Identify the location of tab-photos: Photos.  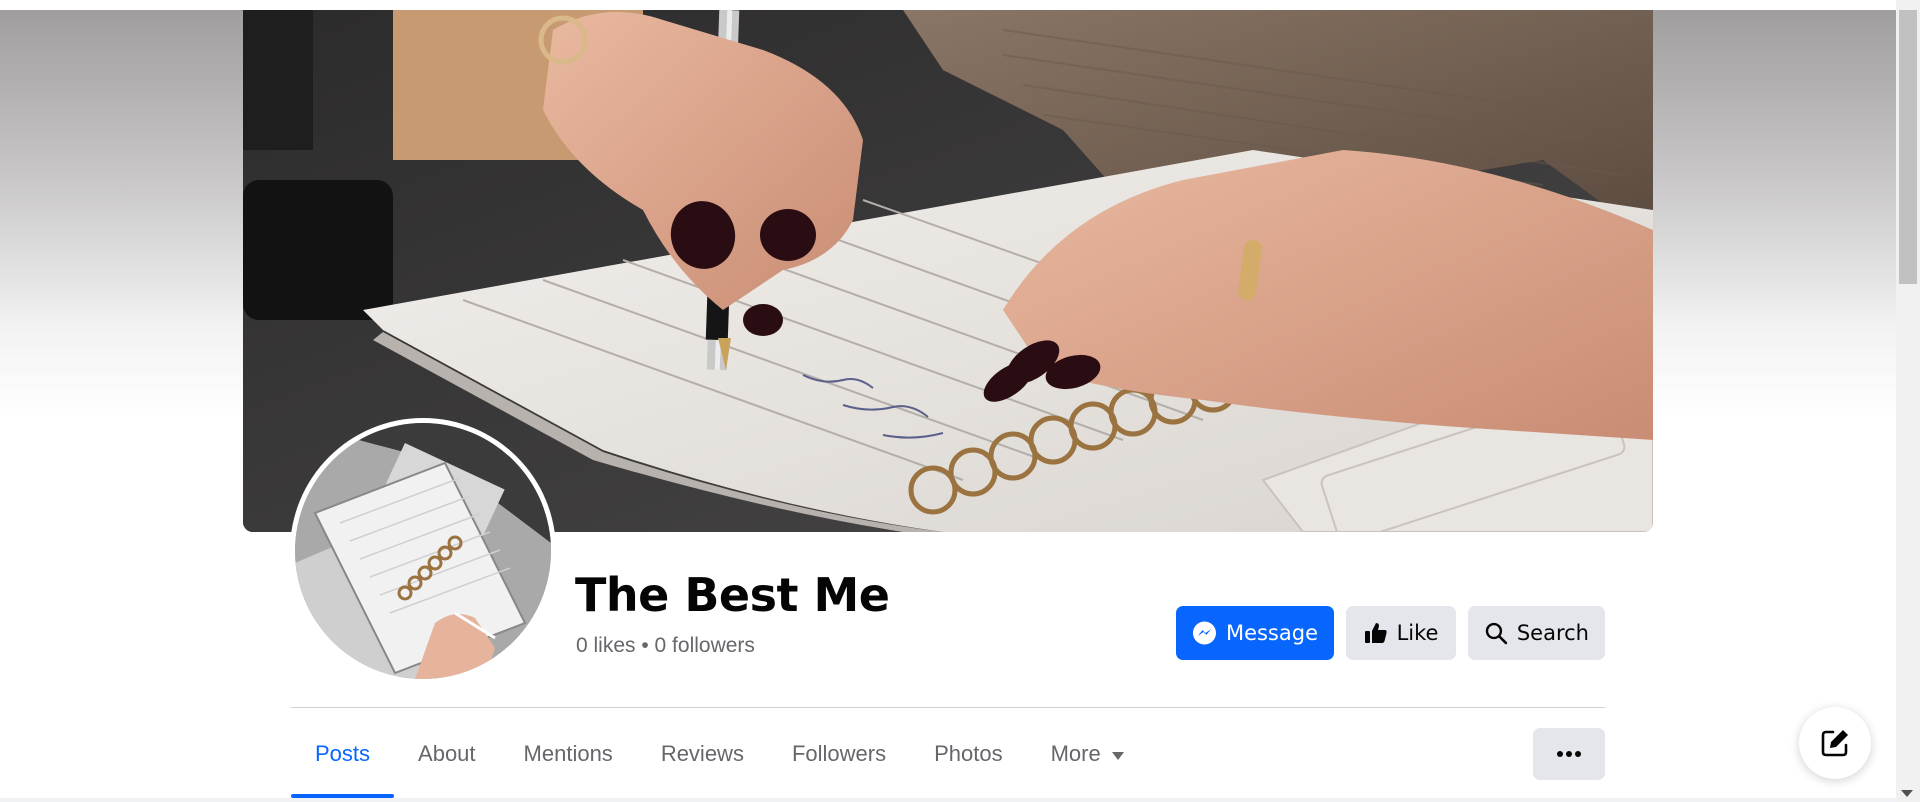
(968, 754).